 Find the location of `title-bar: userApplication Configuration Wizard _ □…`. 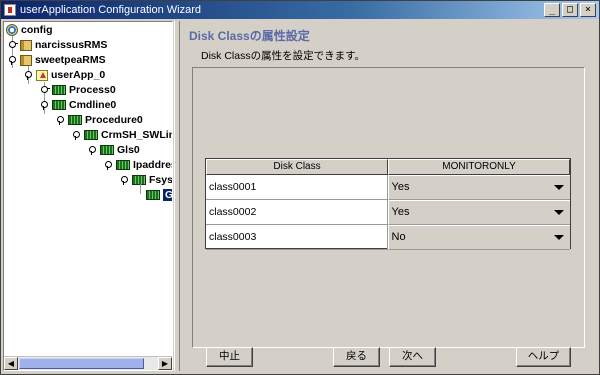

title-bar: userApplication Configuration Wizard _ □… is located at coordinates (300, 10).